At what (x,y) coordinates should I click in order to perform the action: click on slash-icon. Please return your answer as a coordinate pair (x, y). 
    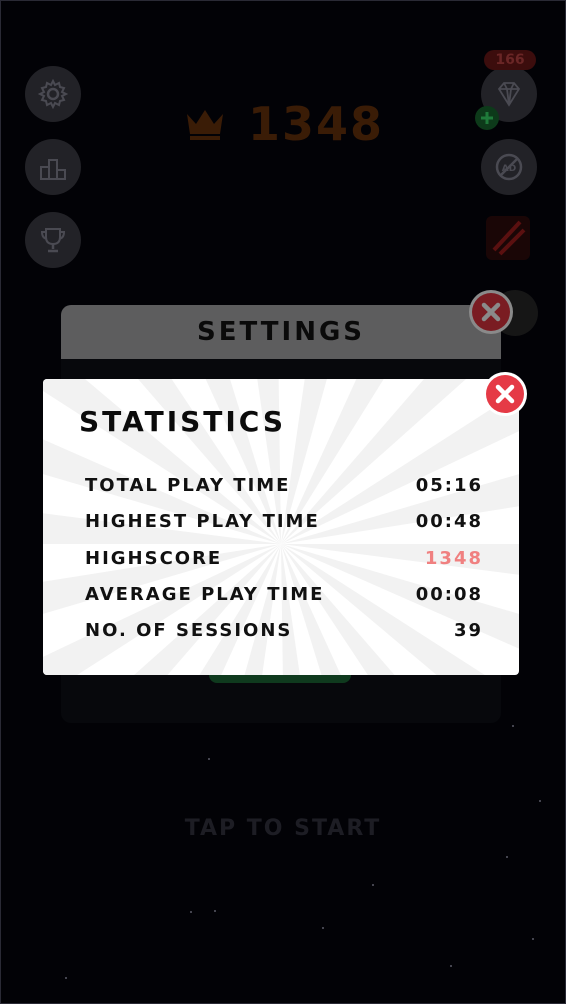
    Looking at the image, I should click on (509, 238).